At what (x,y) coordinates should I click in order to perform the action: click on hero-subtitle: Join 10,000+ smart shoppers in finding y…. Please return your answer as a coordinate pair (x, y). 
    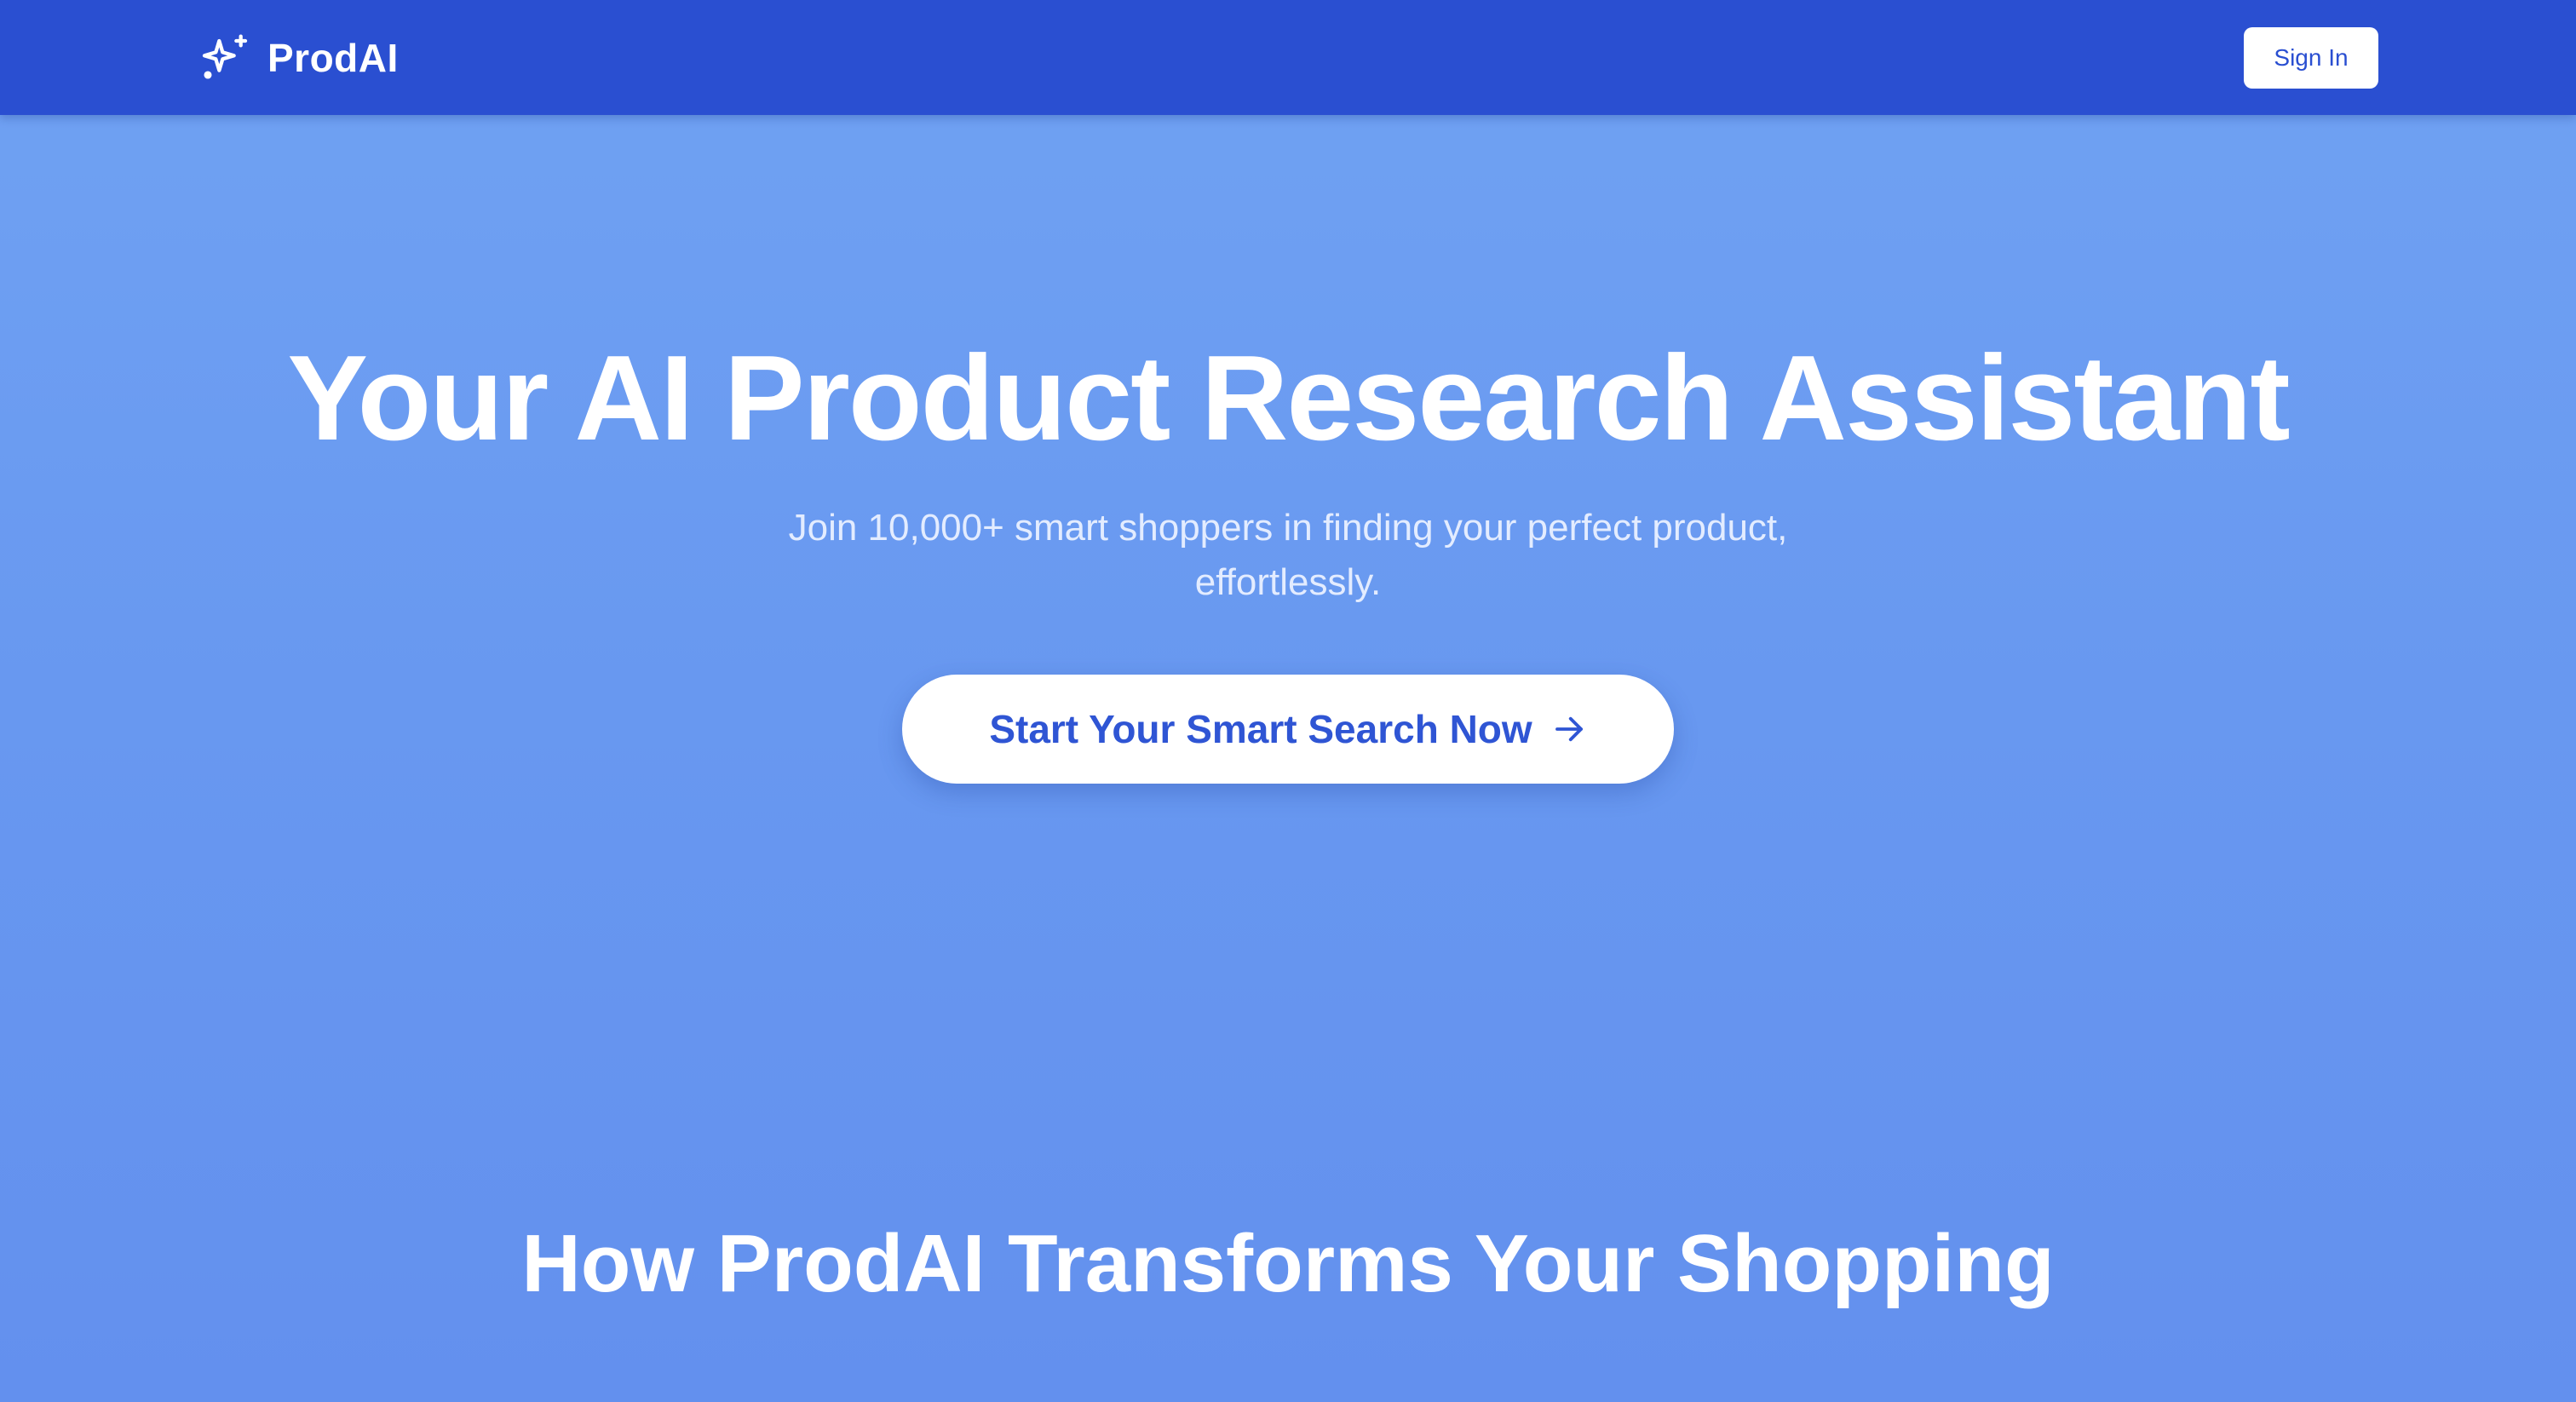
    Looking at the image, I should click on (1288, 555).